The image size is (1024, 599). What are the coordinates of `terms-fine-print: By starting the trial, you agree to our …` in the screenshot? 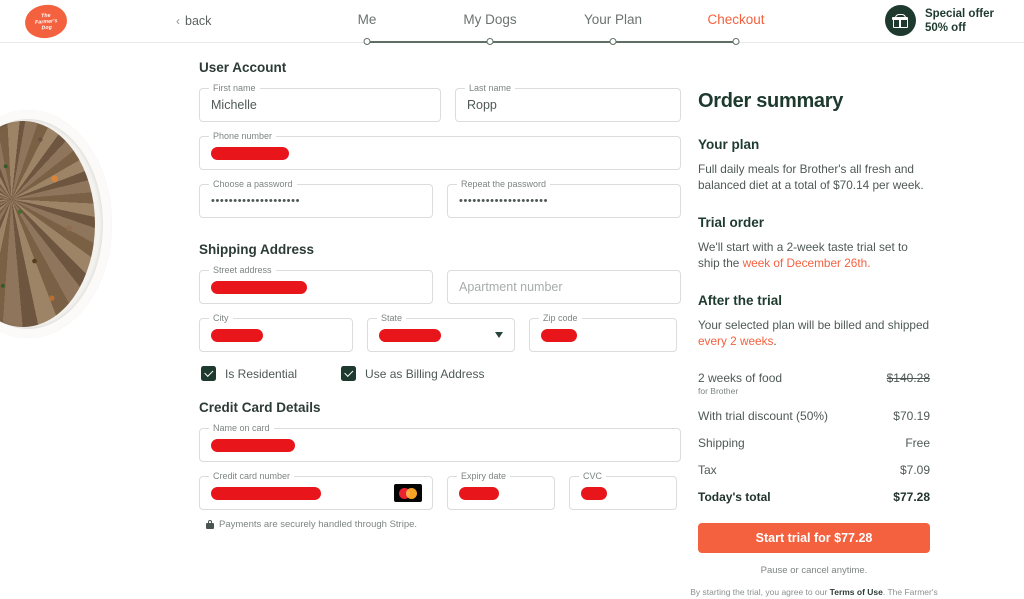 It's located at (814, 592).